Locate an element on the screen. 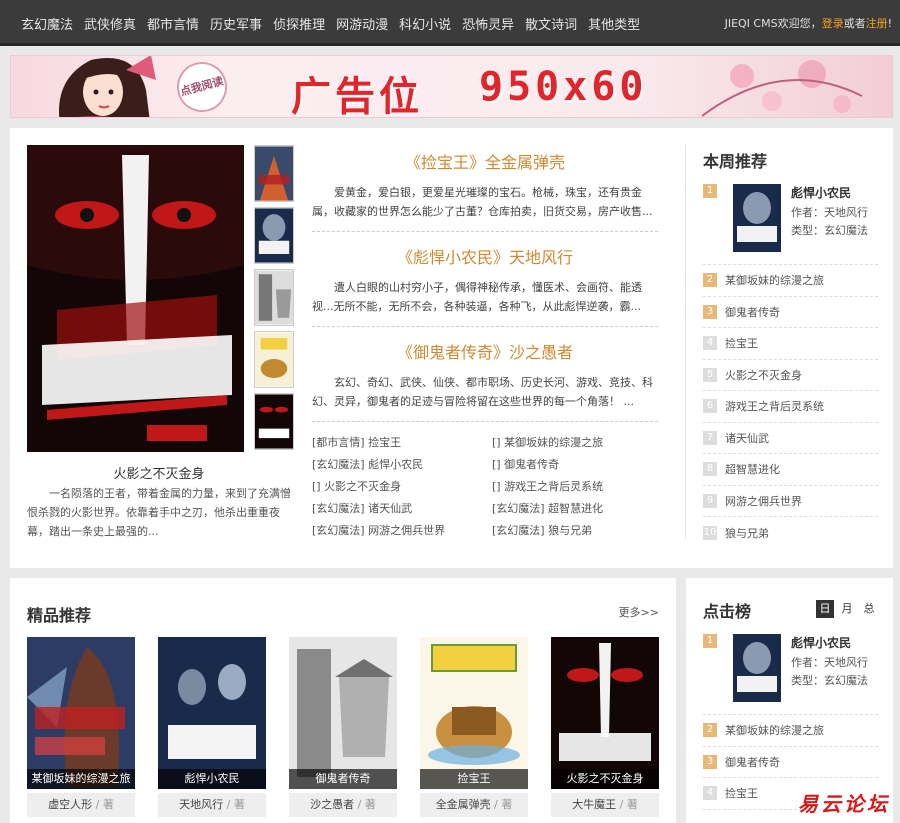 This screenshot has width=900, height=823. nav-link-kehuan: 科幻小说 is located at coordinates (425, 23).